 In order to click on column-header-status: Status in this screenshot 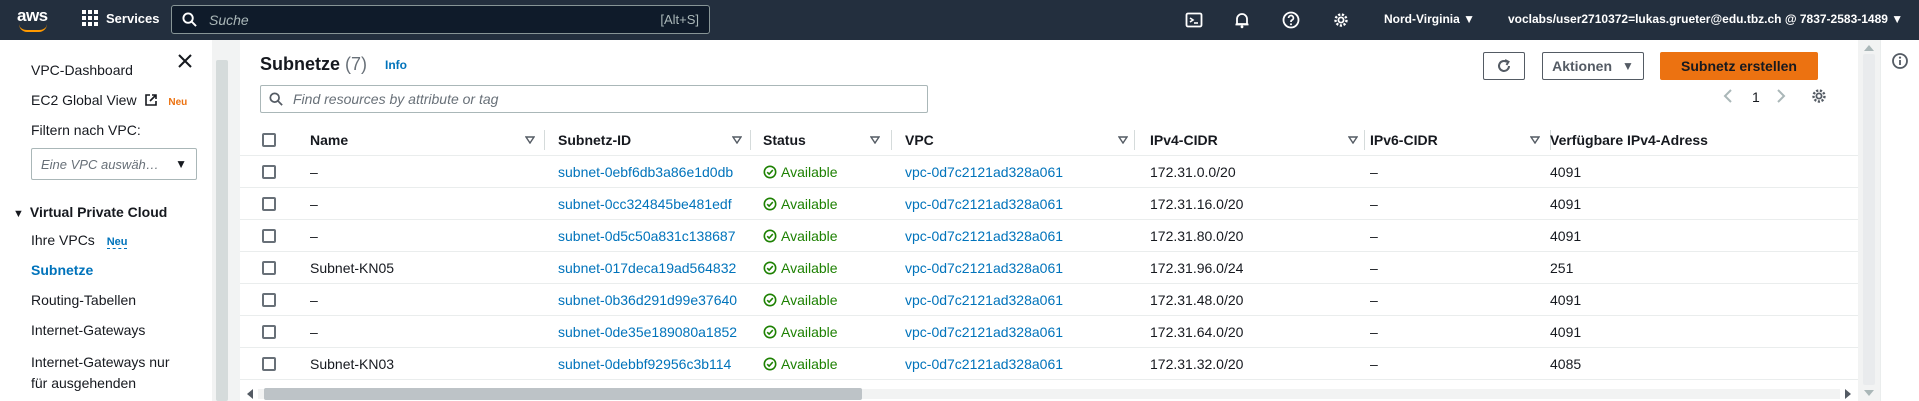, I will do `click(784, 140)`.